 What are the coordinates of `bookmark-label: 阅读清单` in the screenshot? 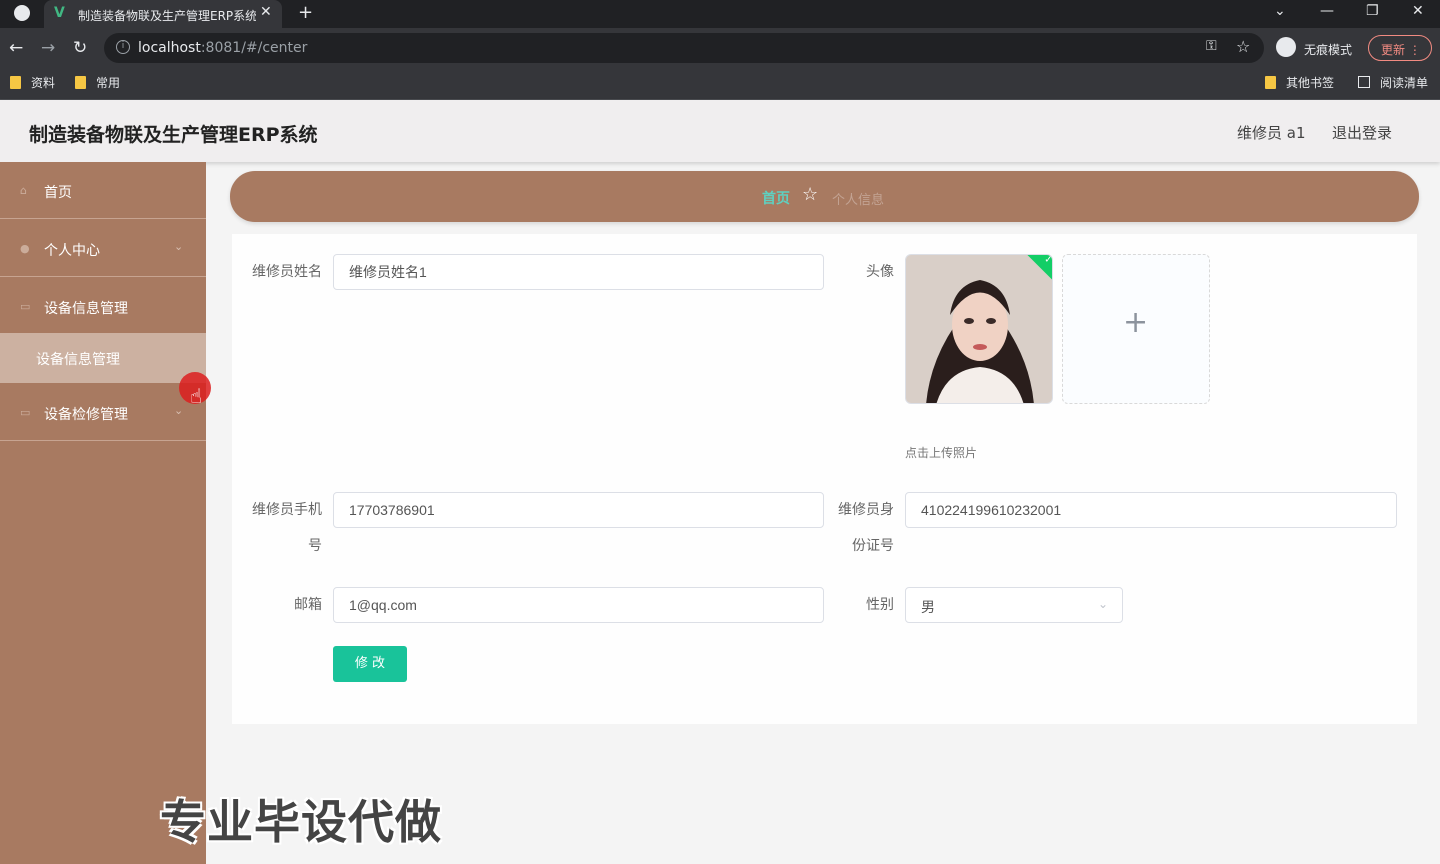 It's located at (1404, 83).